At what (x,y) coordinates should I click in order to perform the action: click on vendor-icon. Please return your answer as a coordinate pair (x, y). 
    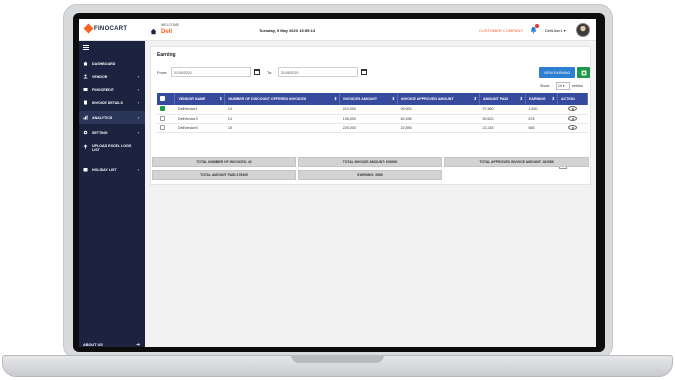
    Looking at the image, I should click on (85, 76).